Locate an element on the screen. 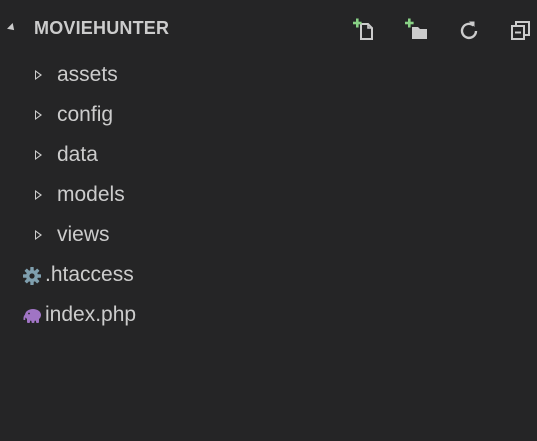 This screenshot has height=441, width=537. new-folder-icon is located at coordinates (416, 28).